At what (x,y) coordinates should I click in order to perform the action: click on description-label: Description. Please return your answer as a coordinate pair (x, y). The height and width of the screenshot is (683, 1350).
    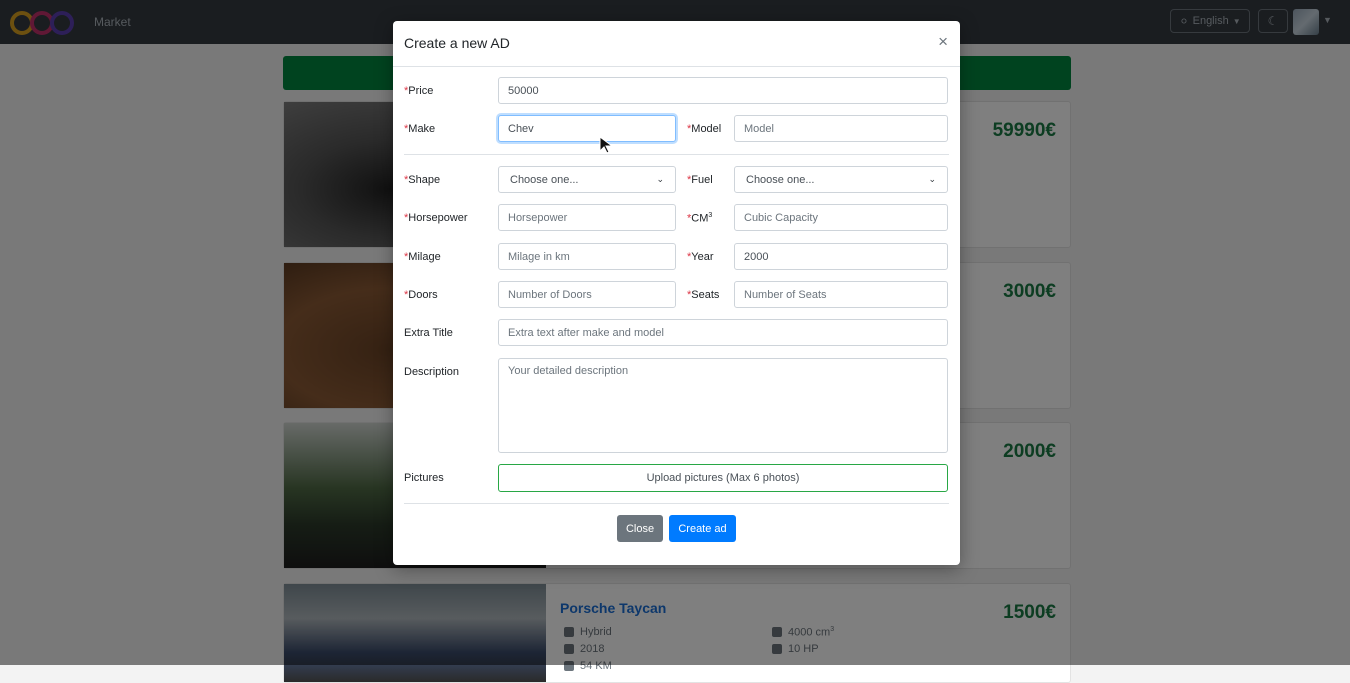
    Looking at the image, I should click on (432, 372).